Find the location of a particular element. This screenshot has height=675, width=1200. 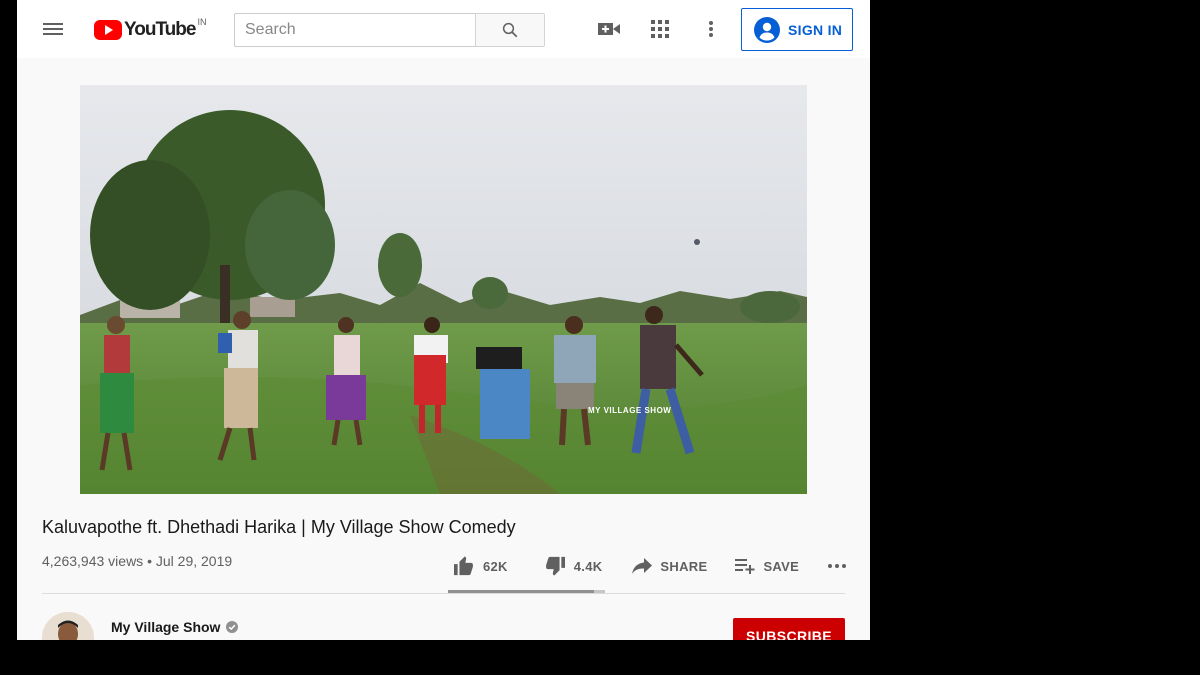

search-button is located at coordinates (510, 30).